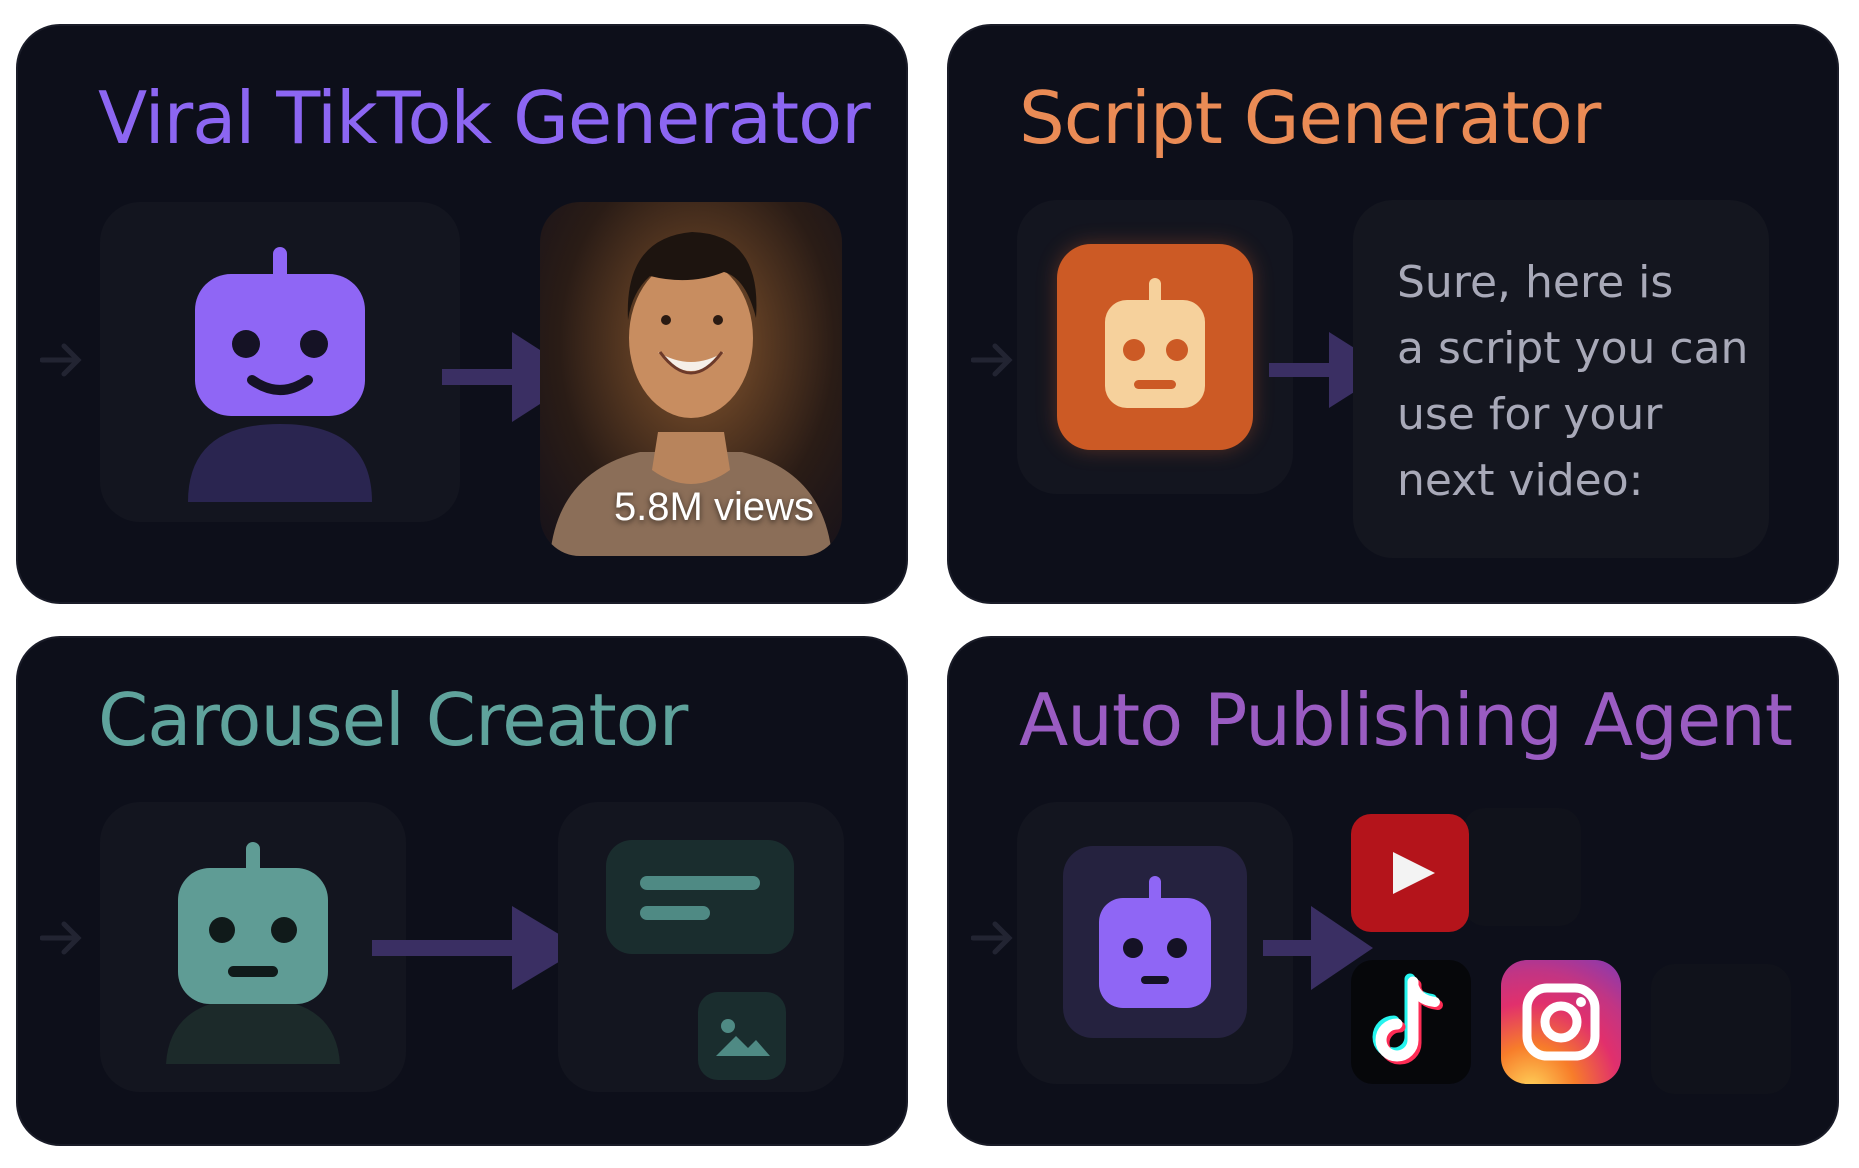 This screenshot has height=1168, width=1859. What do you see at coordinates (713, 507) in the screenshot?
I see `views-count: 5.8M views` at bounding box center [713, 507].